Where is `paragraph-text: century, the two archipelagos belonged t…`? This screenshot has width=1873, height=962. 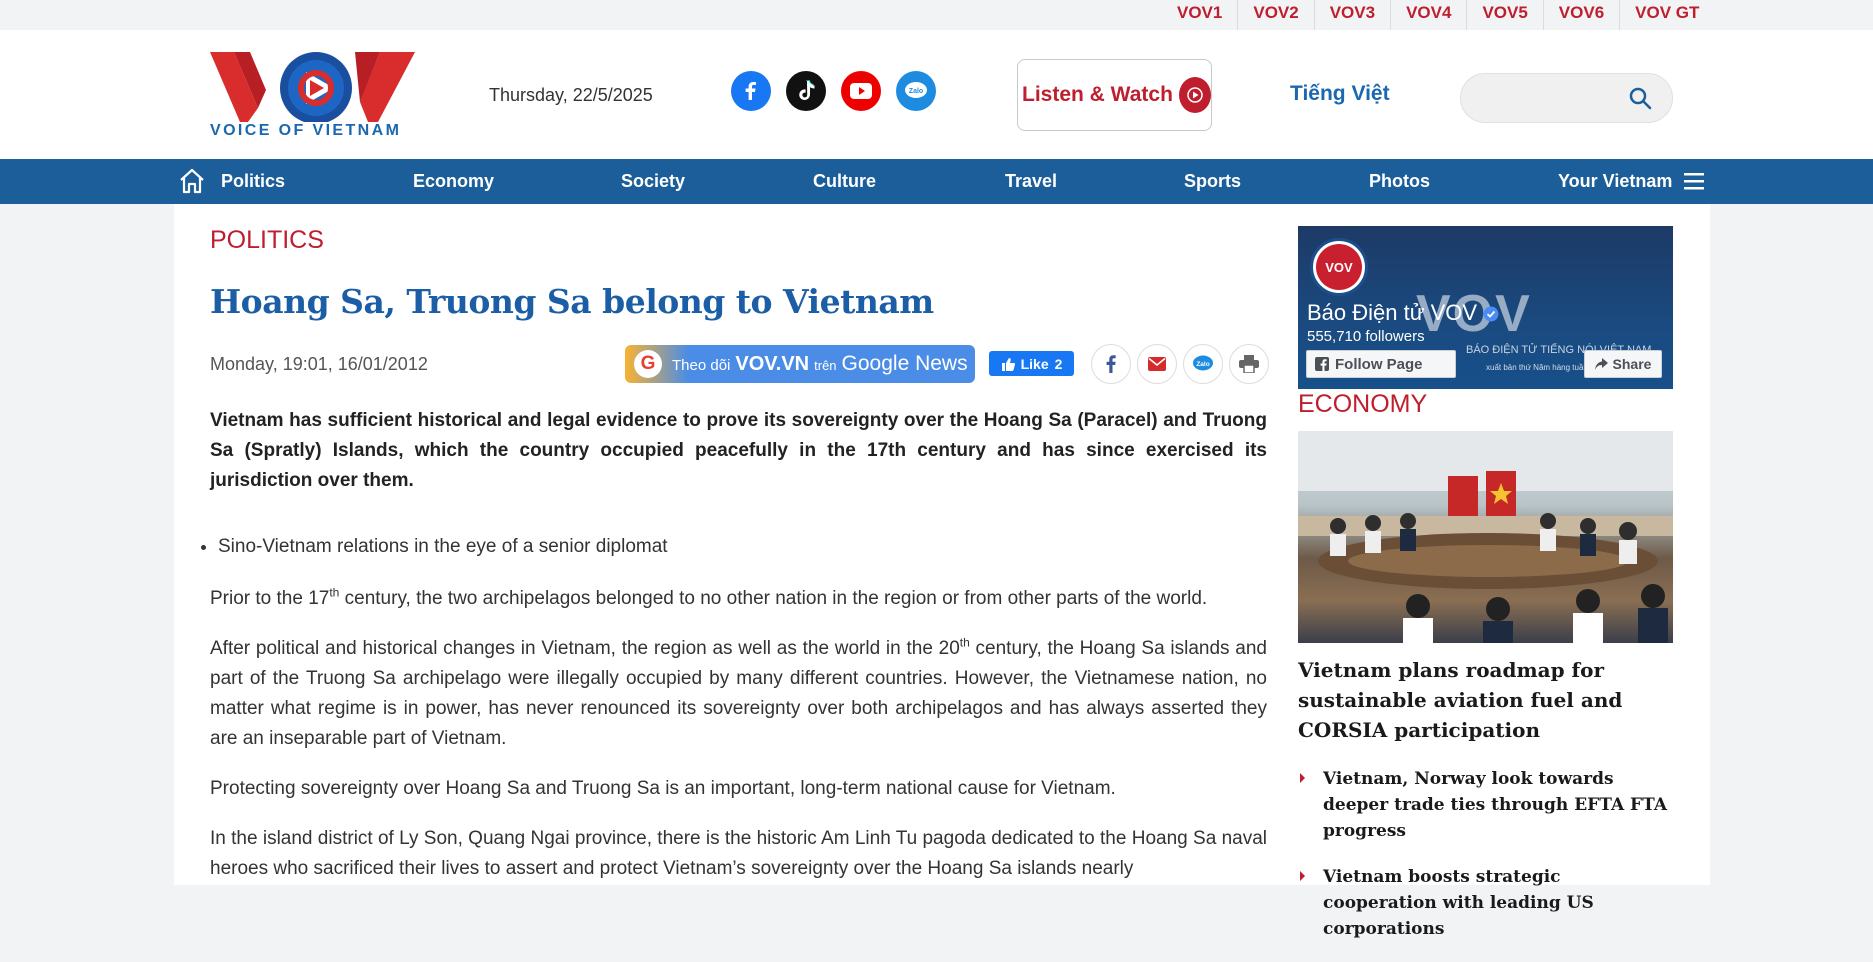 paragraph-text: century, the two archipelagos belonged t… is located at coordinates (773, 598).